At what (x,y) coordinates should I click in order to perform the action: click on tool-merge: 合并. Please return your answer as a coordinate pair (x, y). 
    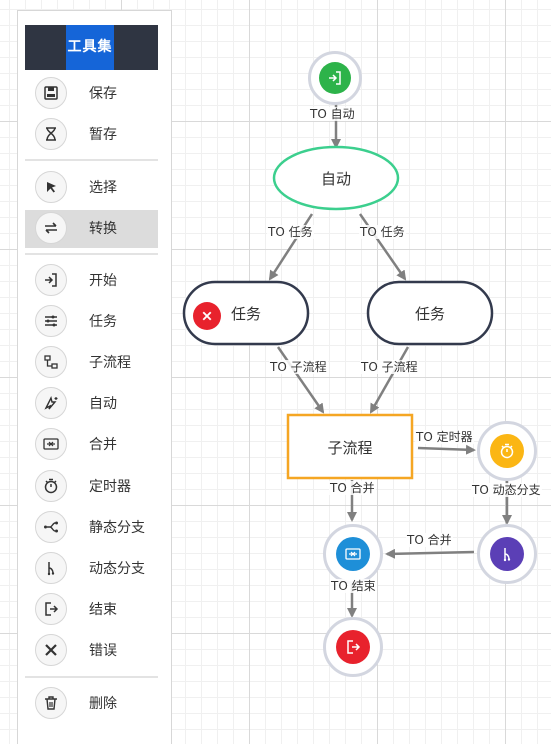
    Looking at the image, I should click on (91, 445).